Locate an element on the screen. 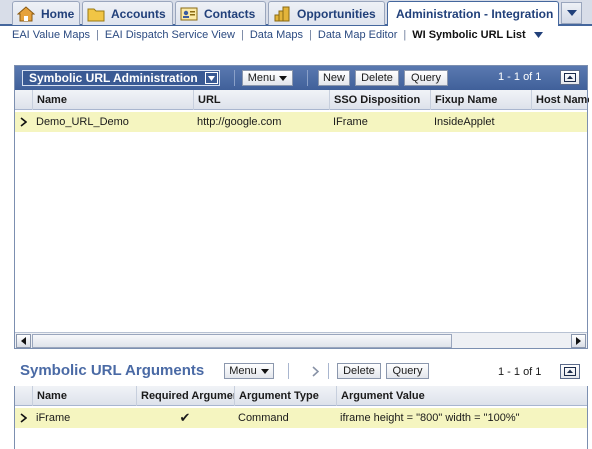 The width and height of the screenshot is (592, 449). tab-opportunities: Opportunities is located at coordinates (326, 13).